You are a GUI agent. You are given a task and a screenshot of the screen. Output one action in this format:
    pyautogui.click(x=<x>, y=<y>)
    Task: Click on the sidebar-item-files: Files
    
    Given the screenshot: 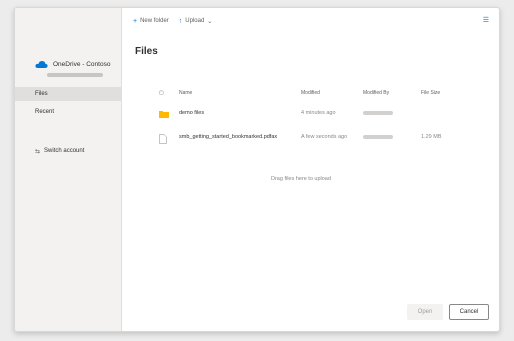 What is the action you would take?
    pyautogui.click(x=68, y=94)
    